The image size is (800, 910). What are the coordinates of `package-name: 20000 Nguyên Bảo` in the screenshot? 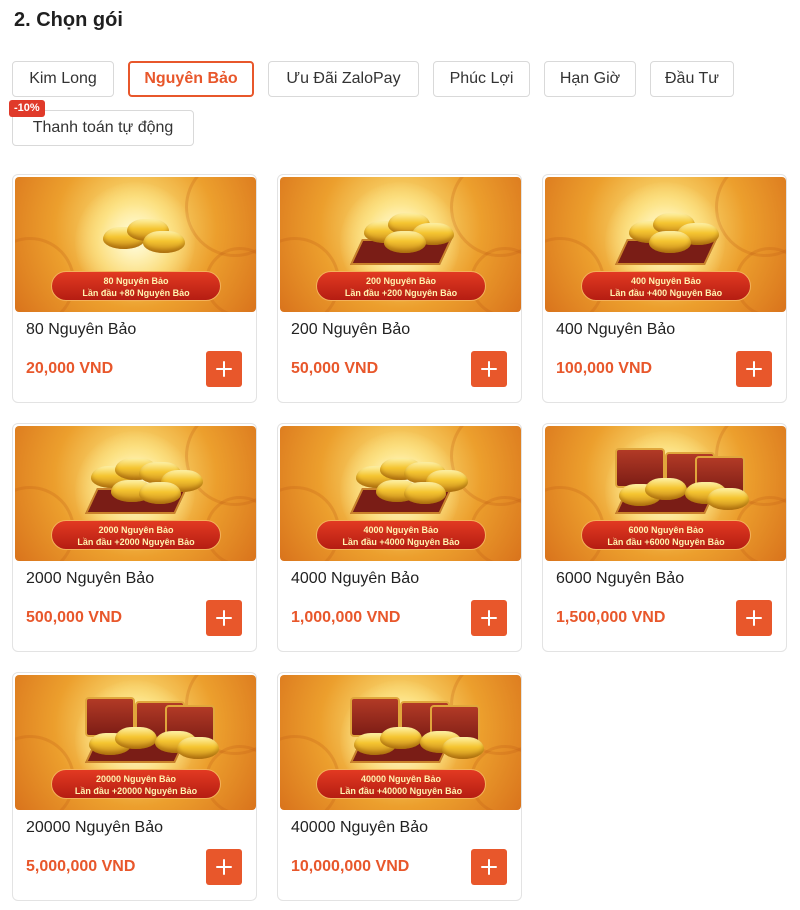 It's located at (94, 827).